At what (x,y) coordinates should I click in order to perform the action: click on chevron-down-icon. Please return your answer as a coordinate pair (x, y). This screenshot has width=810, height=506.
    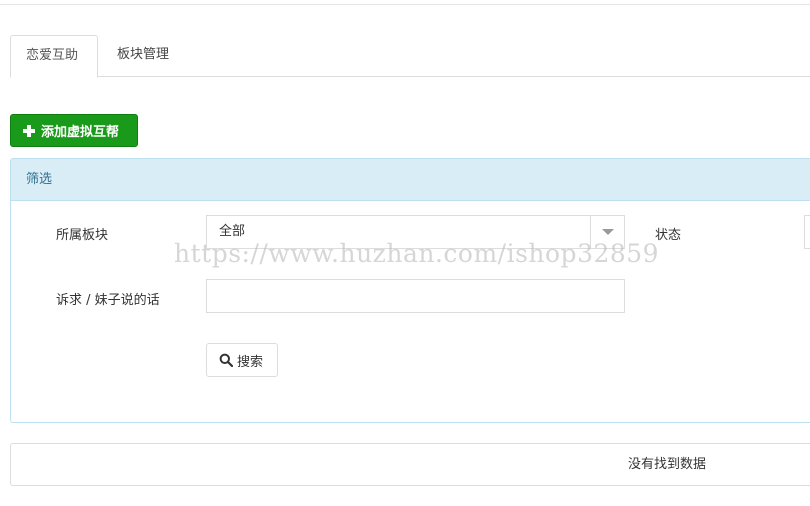
    Looking at the image, I should click on (608, 232).